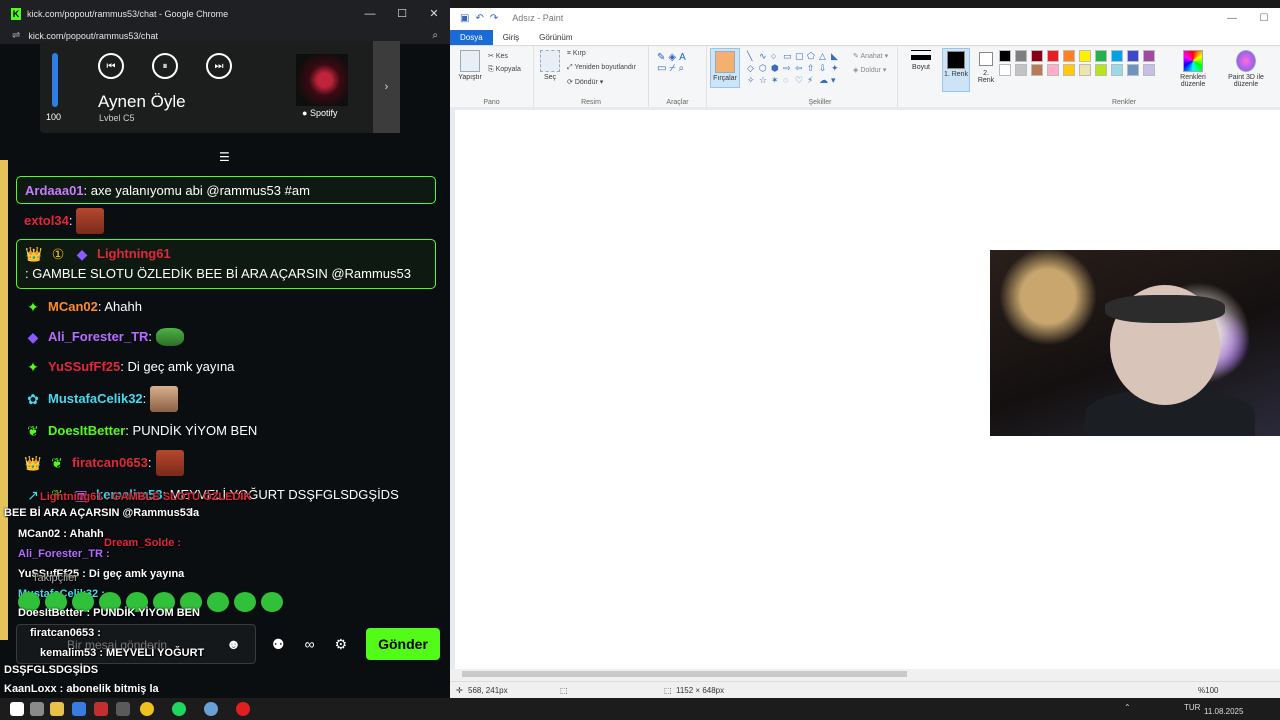  Describe the element at coordinates (278, 644) in the screenshot. I see `users-icon: ⚉` at that location.